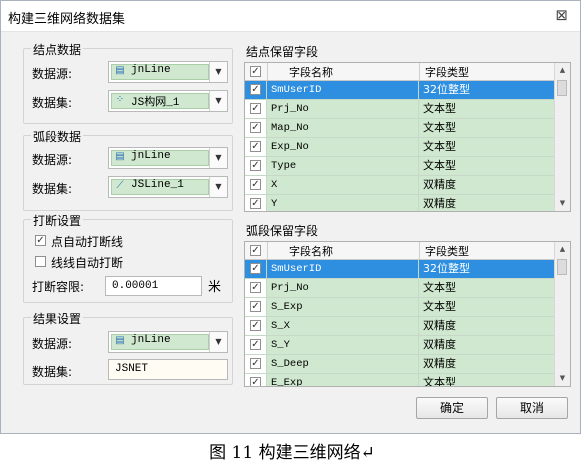 The image size is (584, 463). I want to click on arc-data-group-title: 弧段数据, so click(57, 136).